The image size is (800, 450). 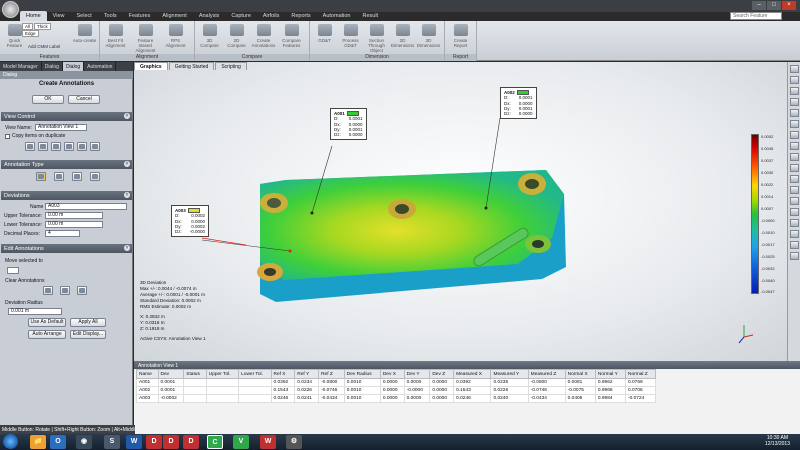 I want to click on measure-icon, so click(x=794, y=234).